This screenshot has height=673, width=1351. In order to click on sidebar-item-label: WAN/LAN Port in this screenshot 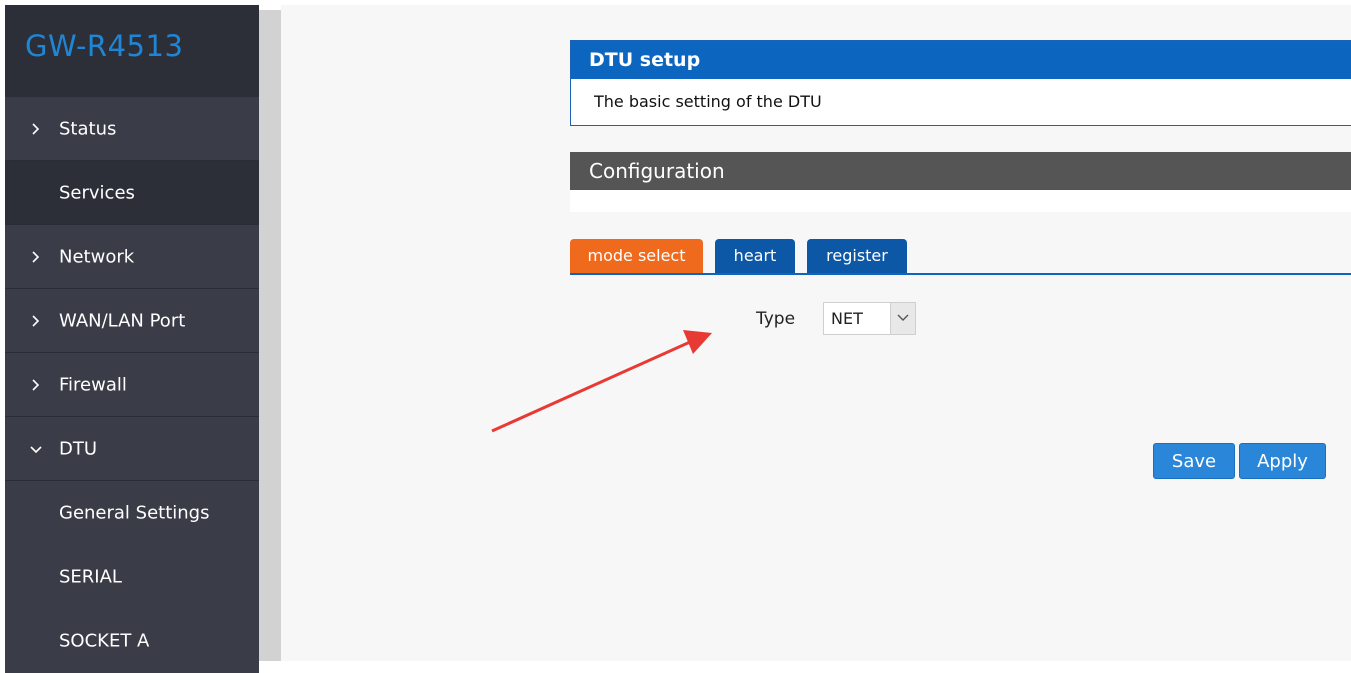, I will do `click(122, 320)`.